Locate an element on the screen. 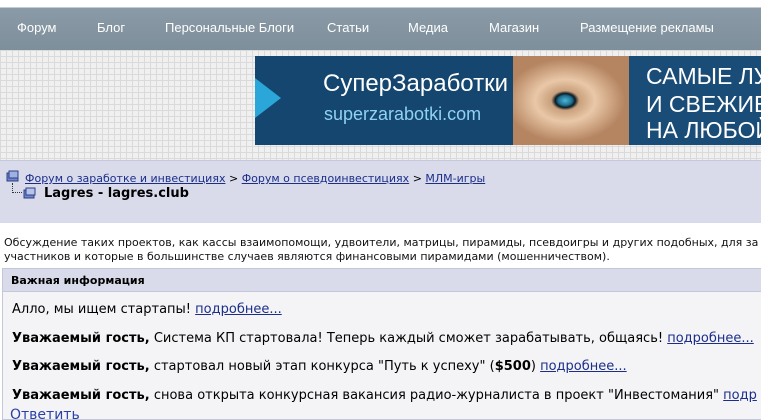 The width and height of the screenshot is (761, 420). info-header-label: Важная информация is located at coordinates (78, 280).